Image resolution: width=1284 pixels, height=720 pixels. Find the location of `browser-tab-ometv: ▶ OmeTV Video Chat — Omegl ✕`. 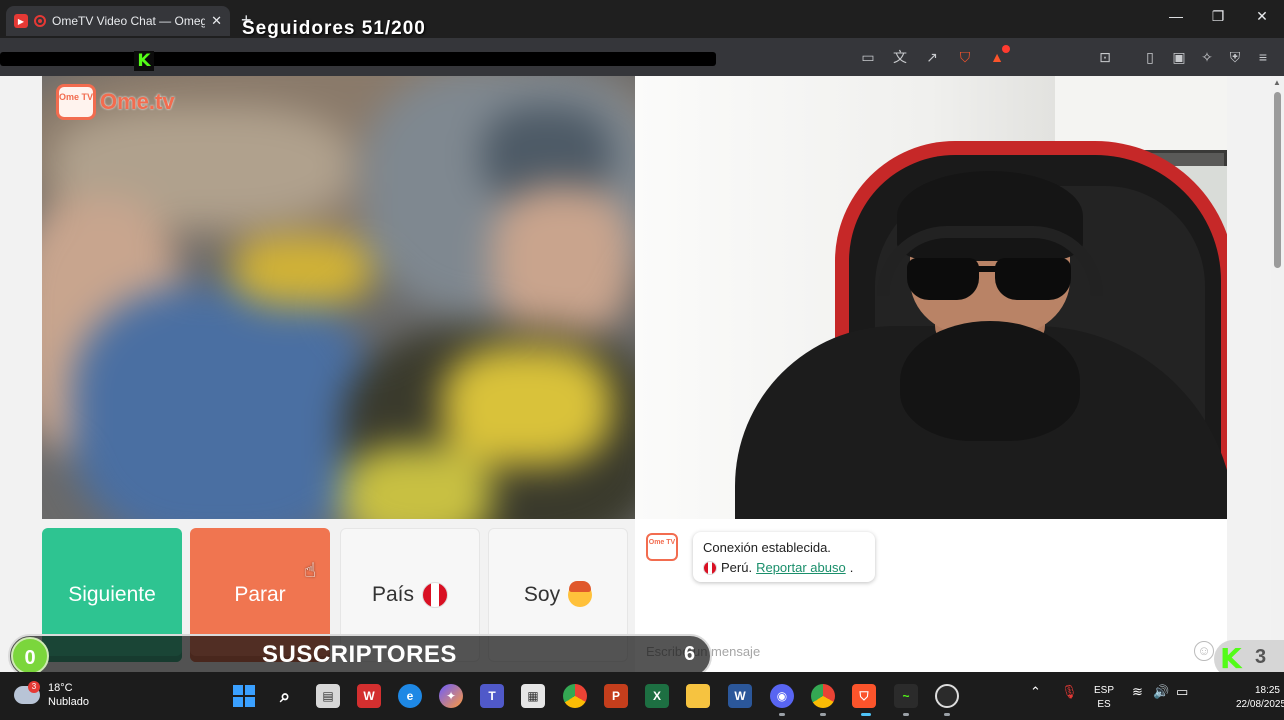

browser-tab-ometv: ▶ OmeTV Video Chat — Omegl ✕ is located at coordinates (118, 21).